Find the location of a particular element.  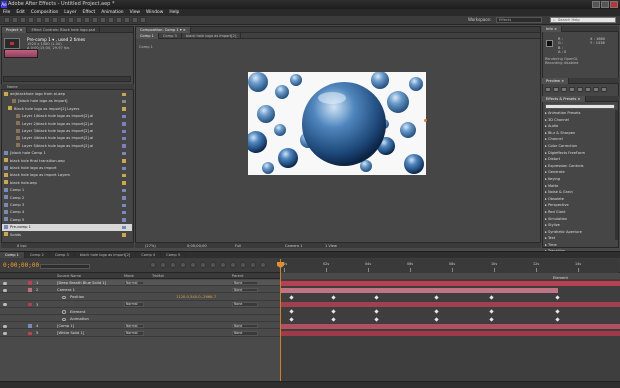

layer-row: Element is located at coordinates (140, 312).